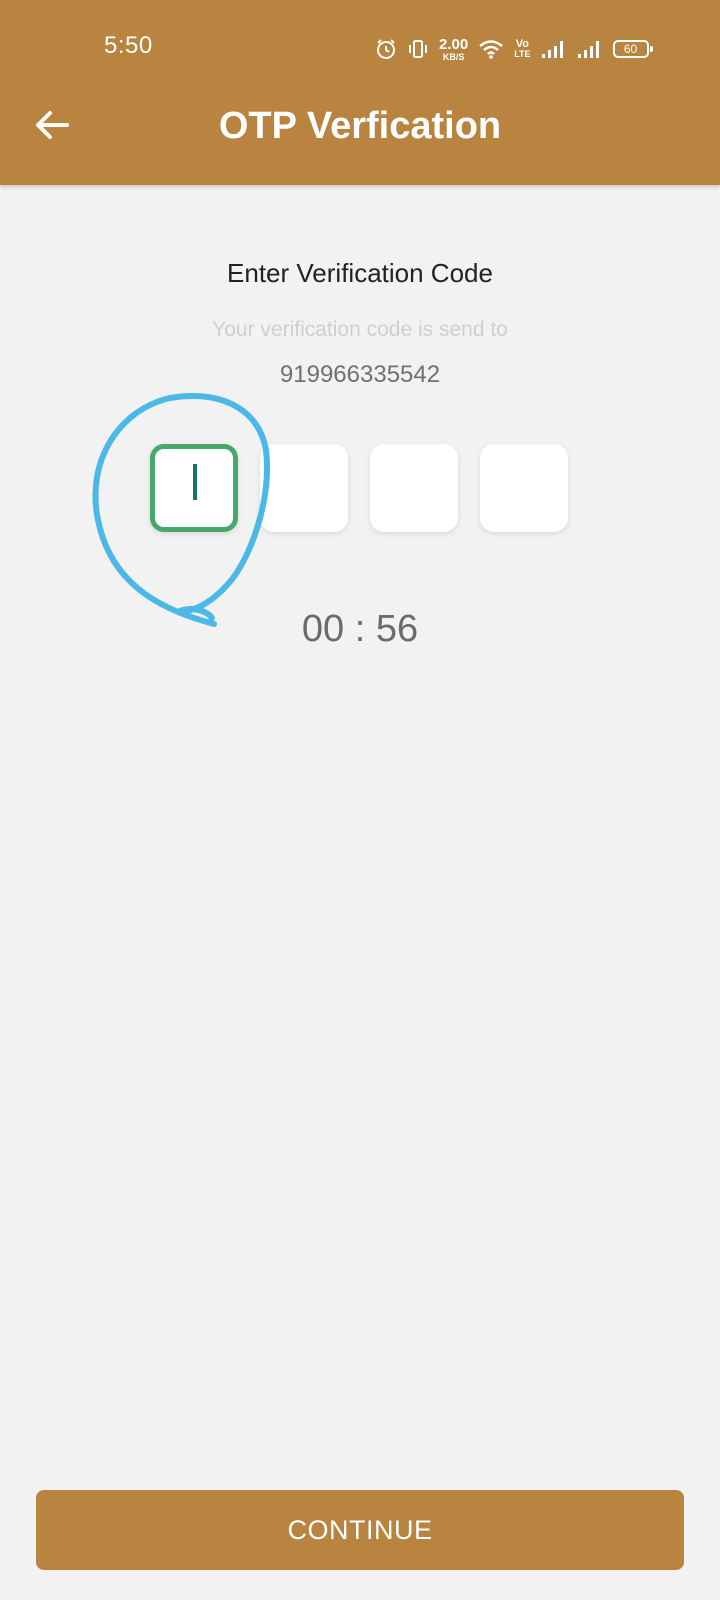 The width and height of the screenshot is (720, 1600). Describe the element at coordinates (454, 44) in the screenshot. I see `net-speed-value: 2.00` at that location.